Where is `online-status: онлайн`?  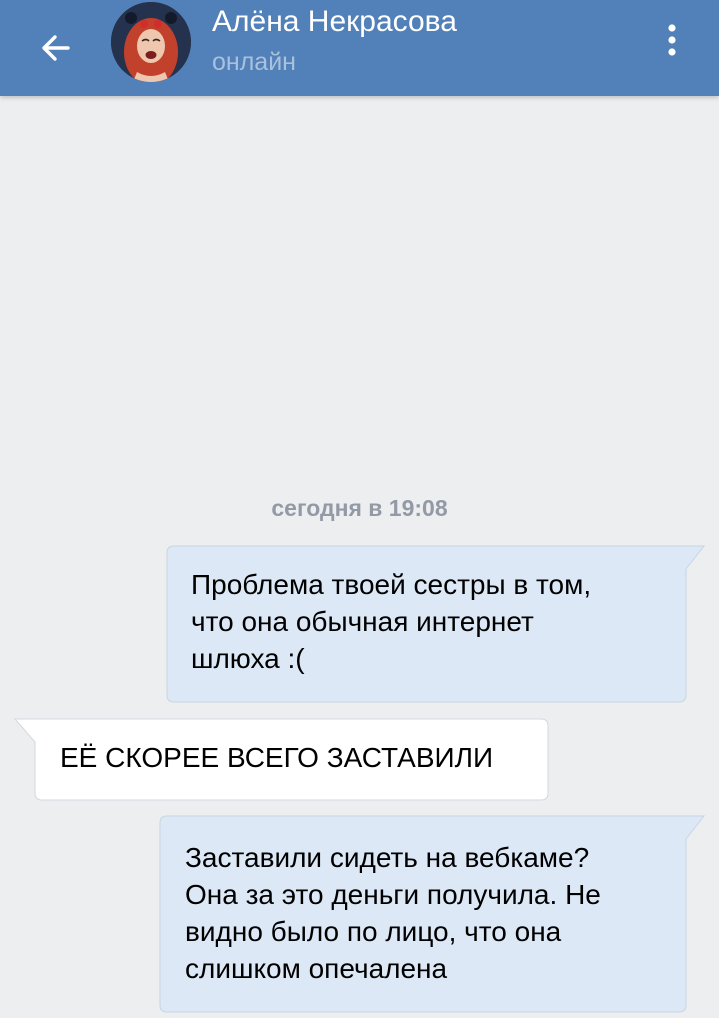
online-status: онлайн is located at coordinates (254, 62).